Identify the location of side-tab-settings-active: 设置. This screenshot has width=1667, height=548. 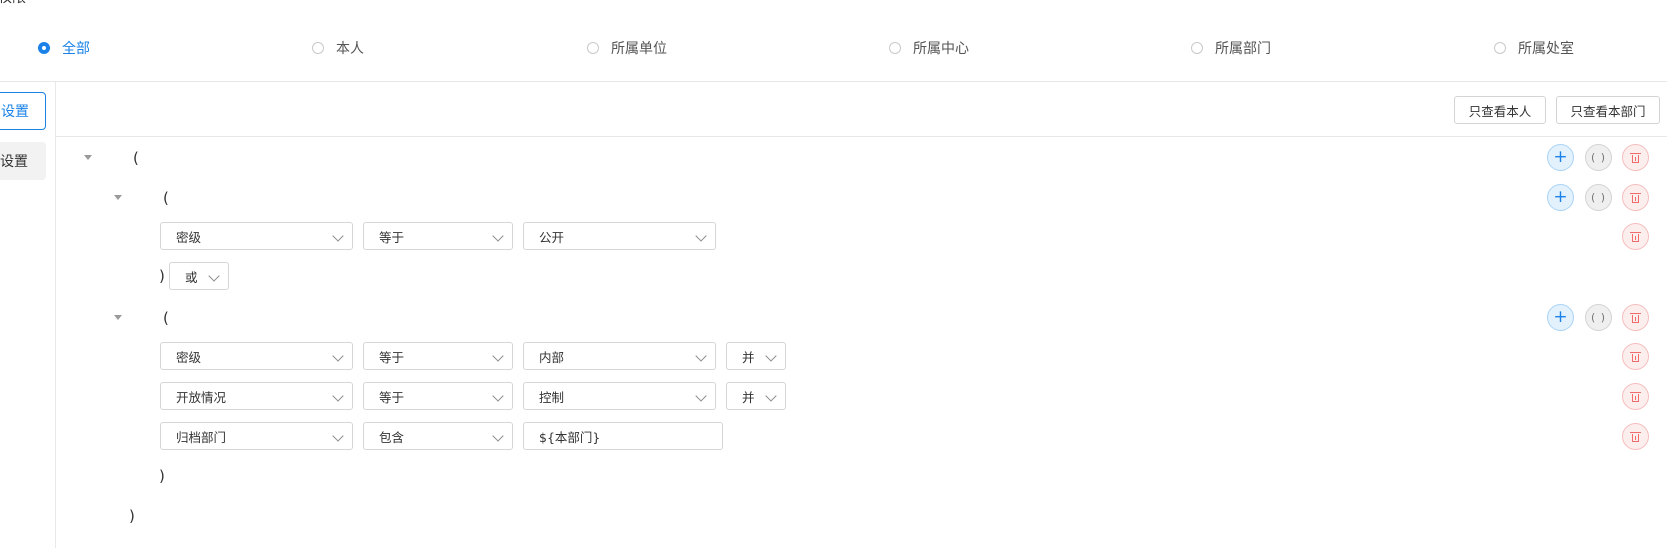
(23, 111).